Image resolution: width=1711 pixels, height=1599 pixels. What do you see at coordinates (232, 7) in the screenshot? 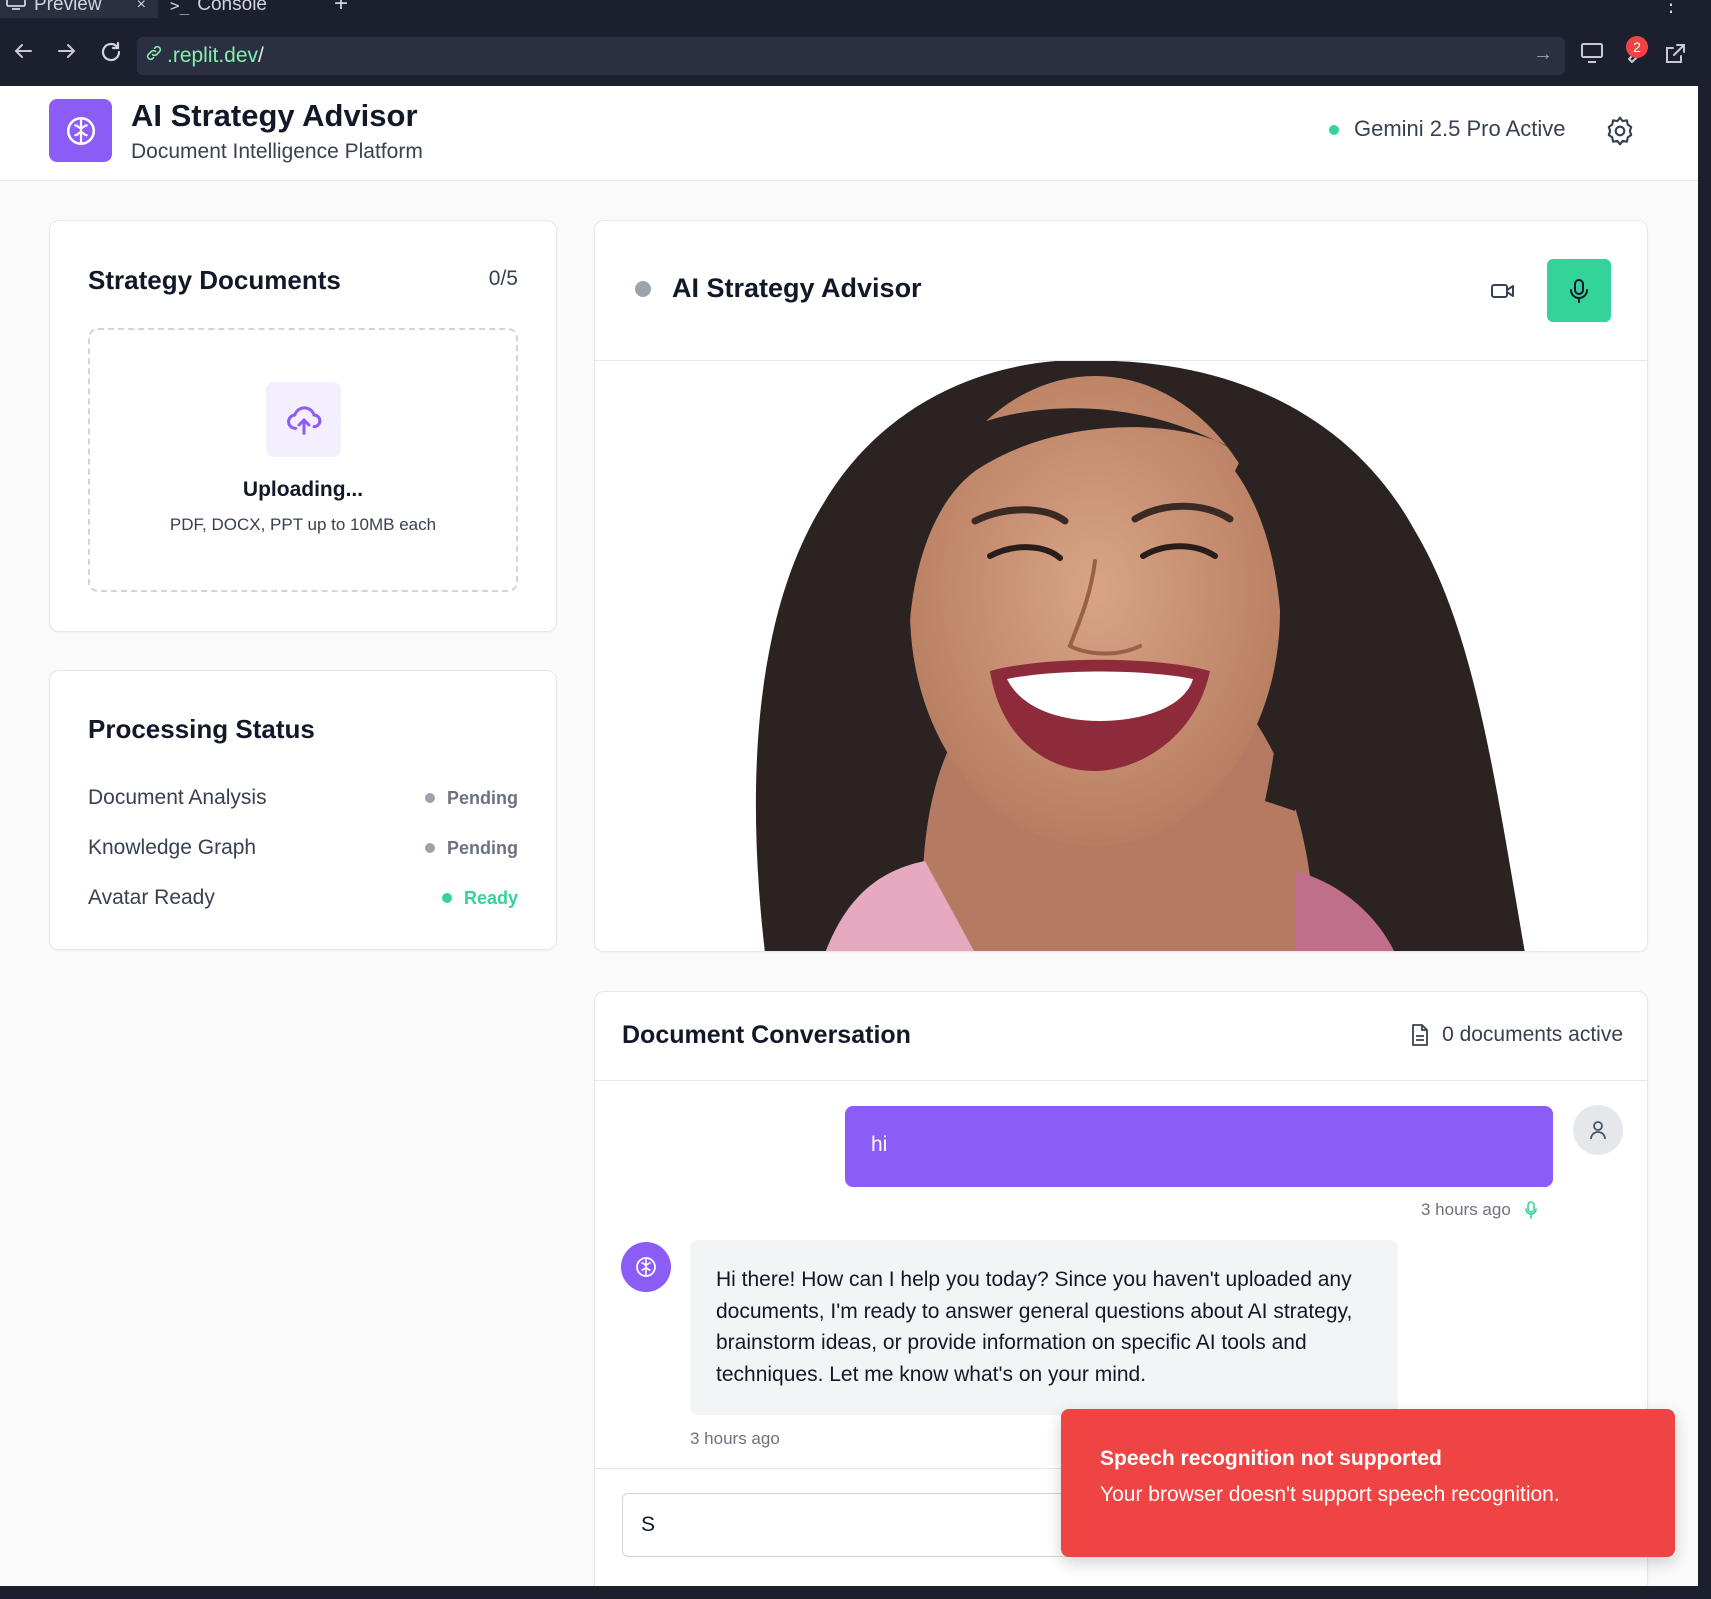
I see `tab-console-label: Console` at bounding box center [232, 7].